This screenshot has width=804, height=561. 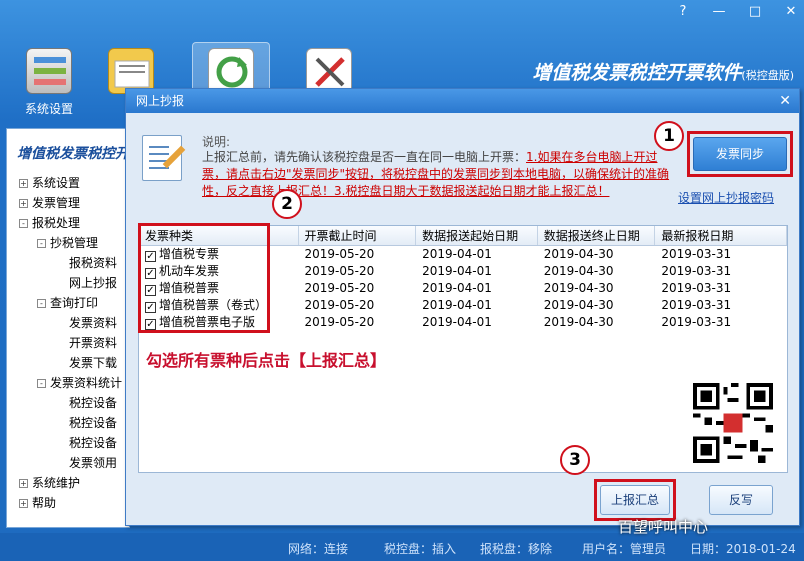 What do you see at coordinates (462, 101) in the screenshot?
I see `dialog-titlebar: 网上抄报 ✕` at bounding box center [462, 101].